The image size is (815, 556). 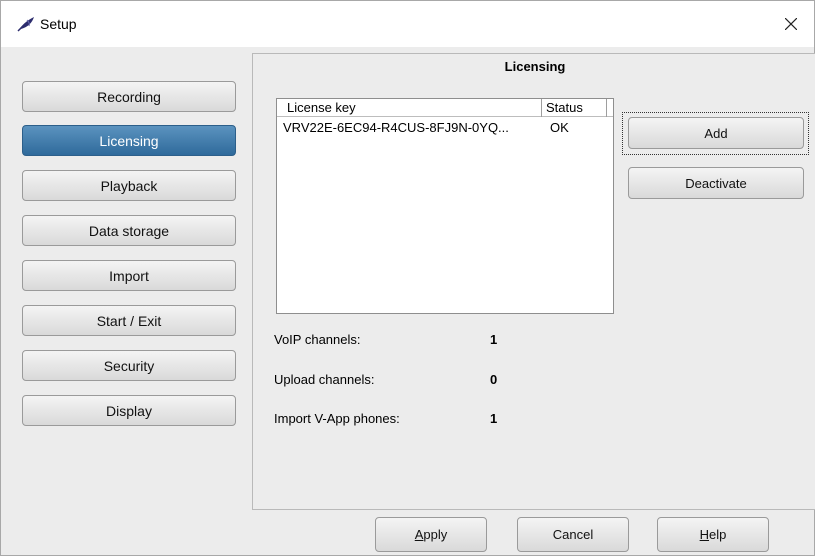 I want to click on sidebar-item-start-exit: Start / Exit, so click(x=129, y=320).